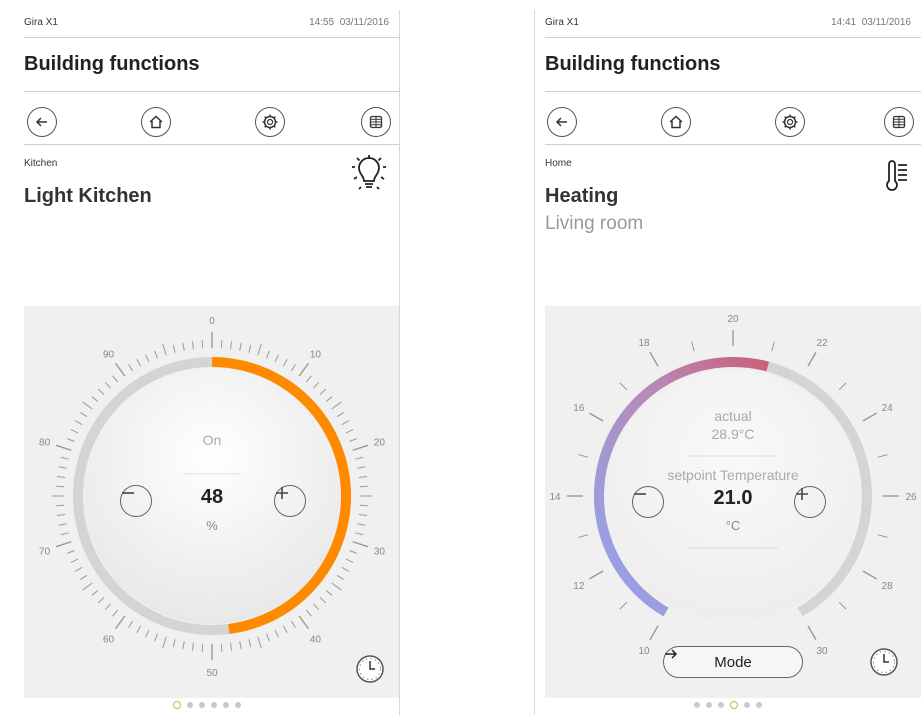  I want to click on function-subtitle: Living room, so click(594, 223).